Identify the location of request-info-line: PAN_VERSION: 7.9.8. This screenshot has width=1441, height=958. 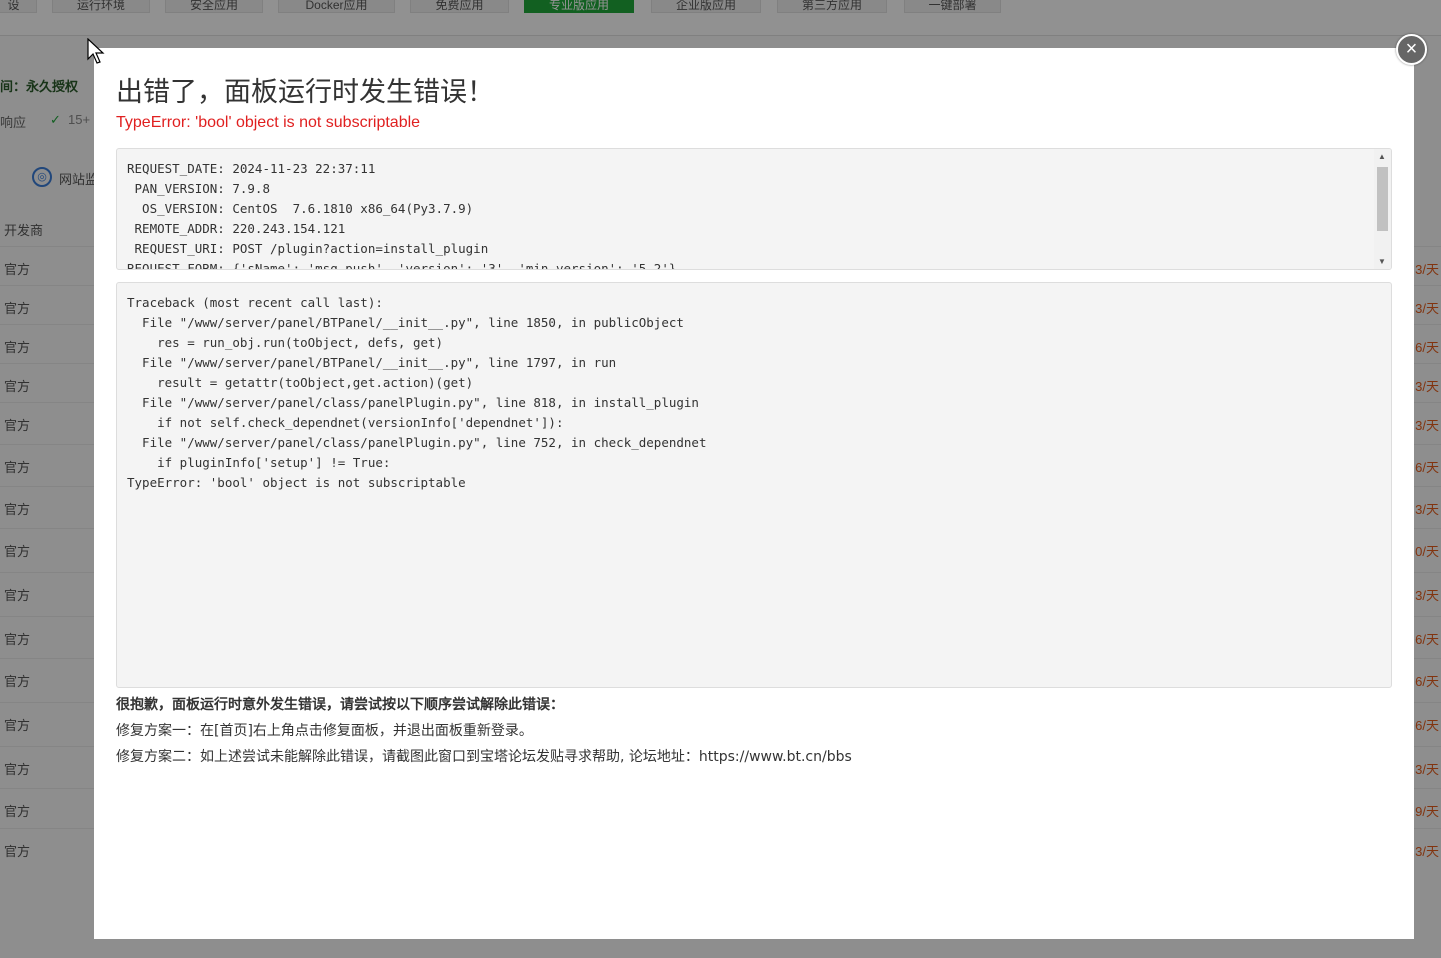
(198, 188).